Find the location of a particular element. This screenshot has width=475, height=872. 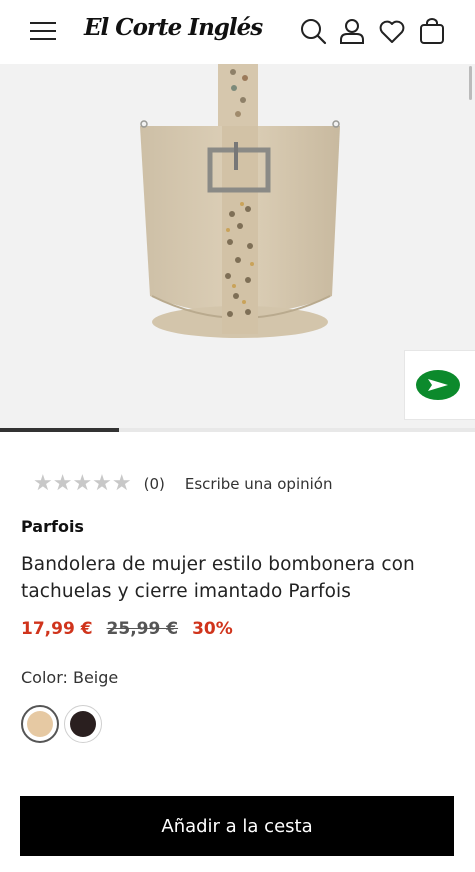

gallery-progress-fill is located at coordinates (59, 430).